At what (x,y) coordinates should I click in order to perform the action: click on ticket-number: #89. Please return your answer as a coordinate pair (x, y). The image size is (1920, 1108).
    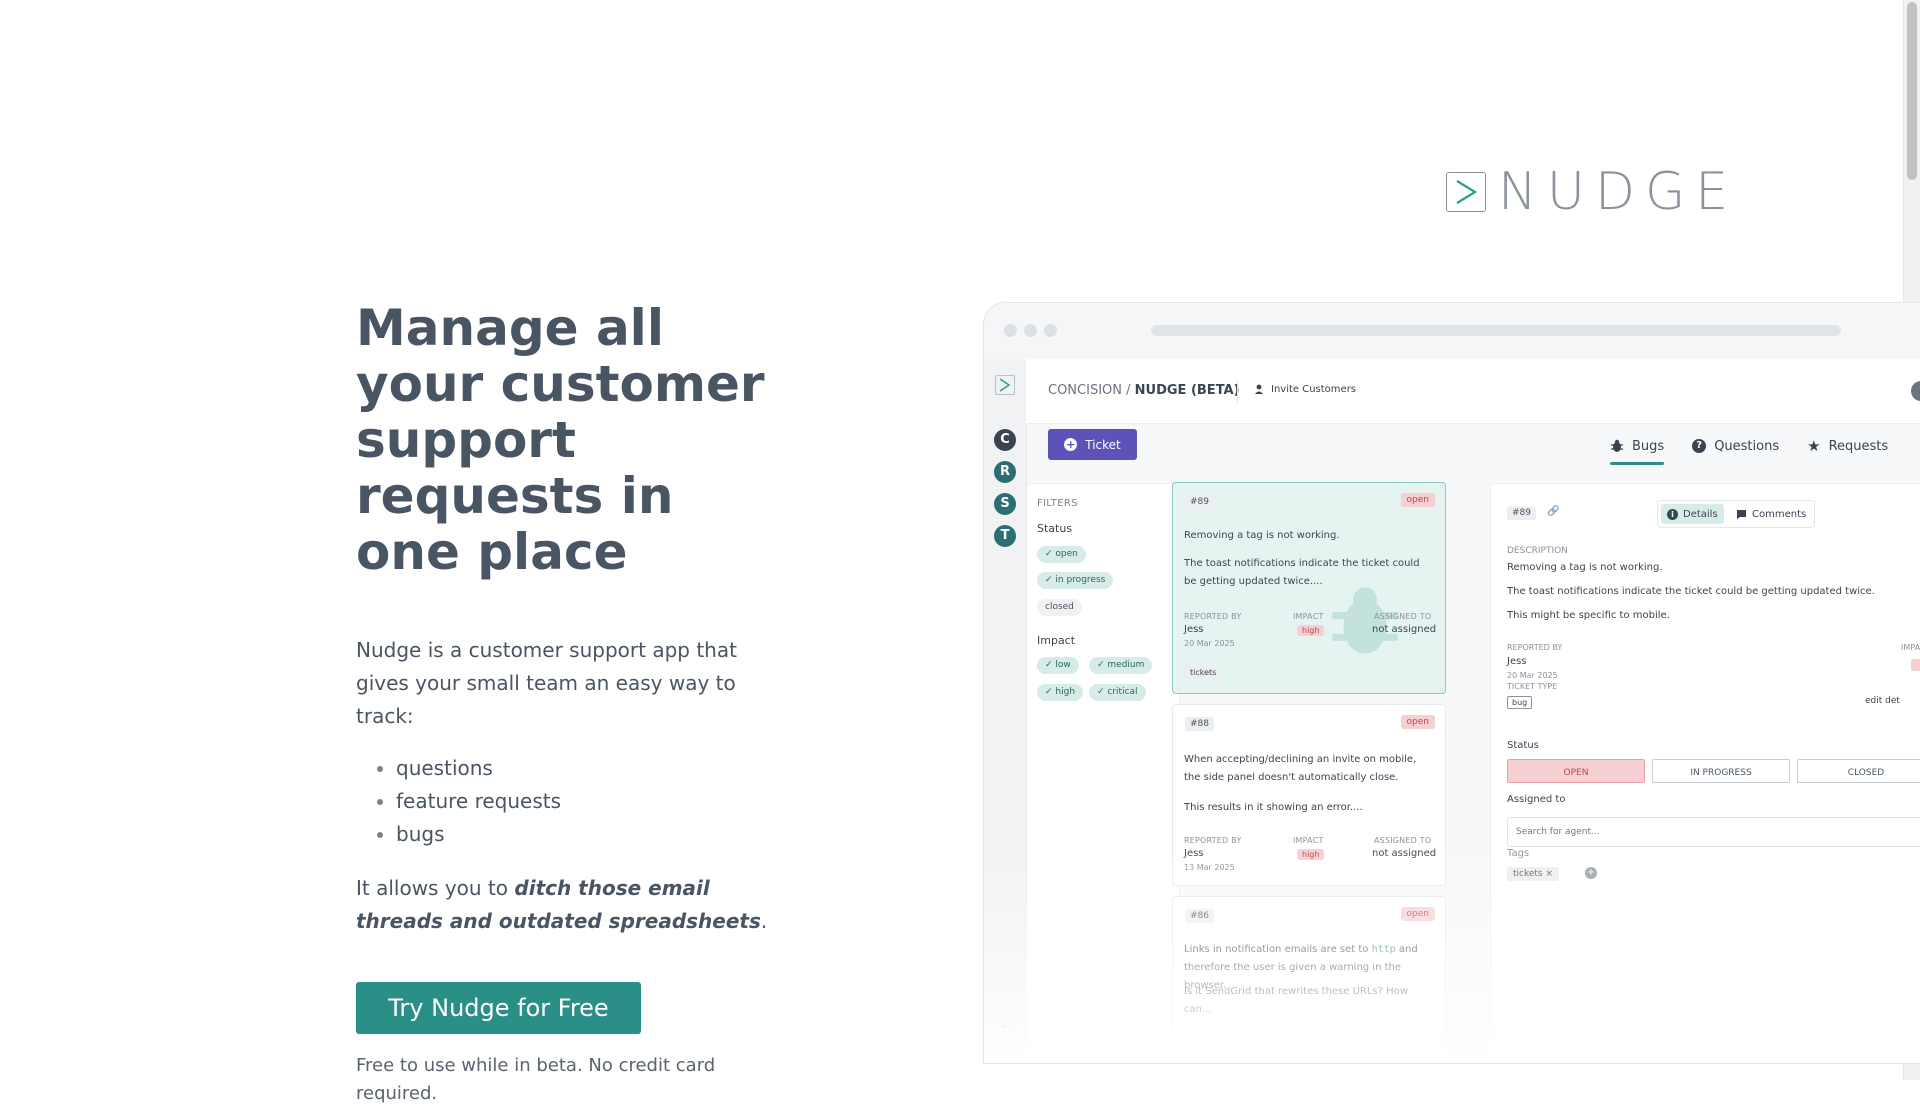
    Looking at the image, I should click on (1199, 502).